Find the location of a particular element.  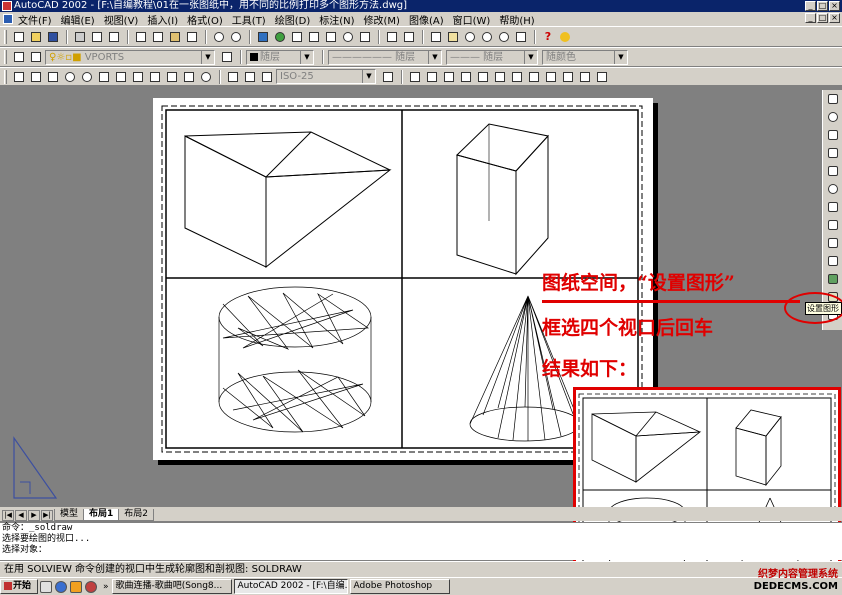

quick-dimension-icon is located at coordinates (121, 77).